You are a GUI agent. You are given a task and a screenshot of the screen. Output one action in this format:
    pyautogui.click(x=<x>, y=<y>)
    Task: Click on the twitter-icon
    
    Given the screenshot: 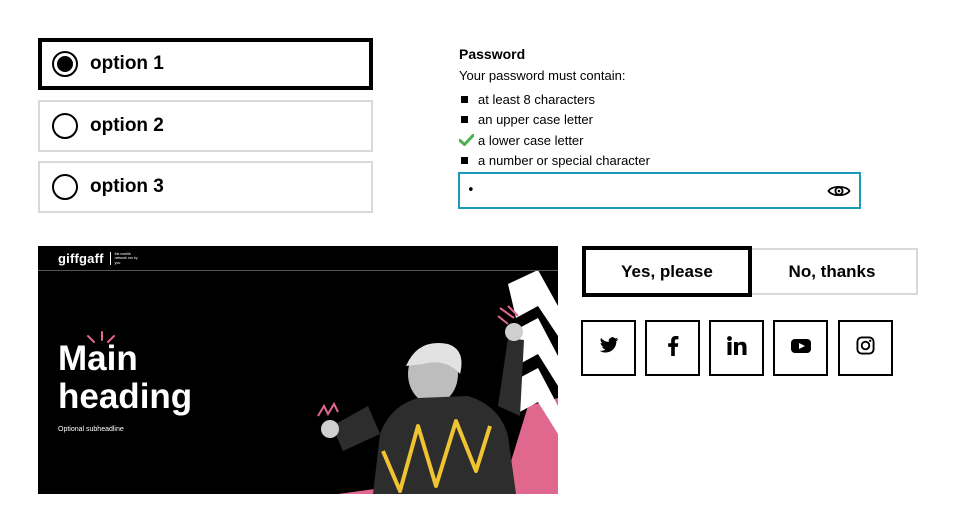 What is the action you would take?
    pyautogui.click(x=609, y=348)
    